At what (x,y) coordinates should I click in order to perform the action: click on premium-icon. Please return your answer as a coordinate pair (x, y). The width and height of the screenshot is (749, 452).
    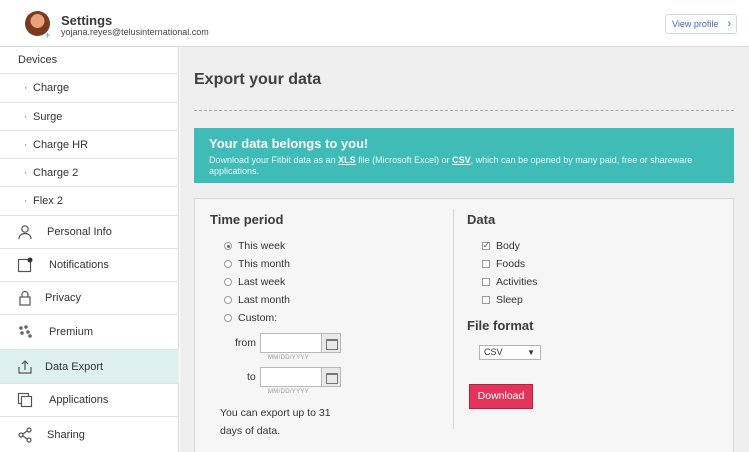
    Looking at the image, I should click on (25, 331).